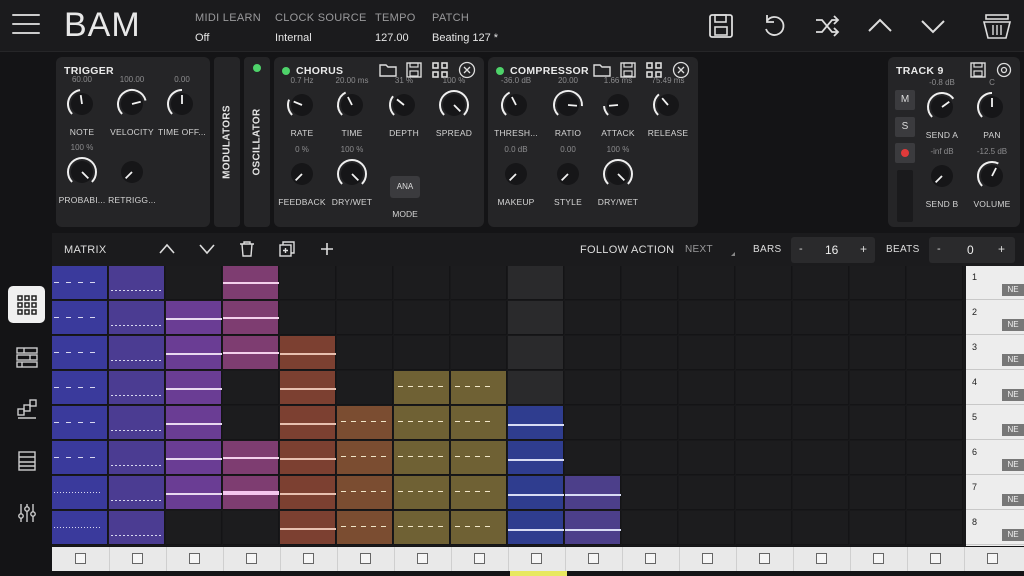  I want to click on midi-learn-field: MIDI LEARN Off, so click(228, 28).